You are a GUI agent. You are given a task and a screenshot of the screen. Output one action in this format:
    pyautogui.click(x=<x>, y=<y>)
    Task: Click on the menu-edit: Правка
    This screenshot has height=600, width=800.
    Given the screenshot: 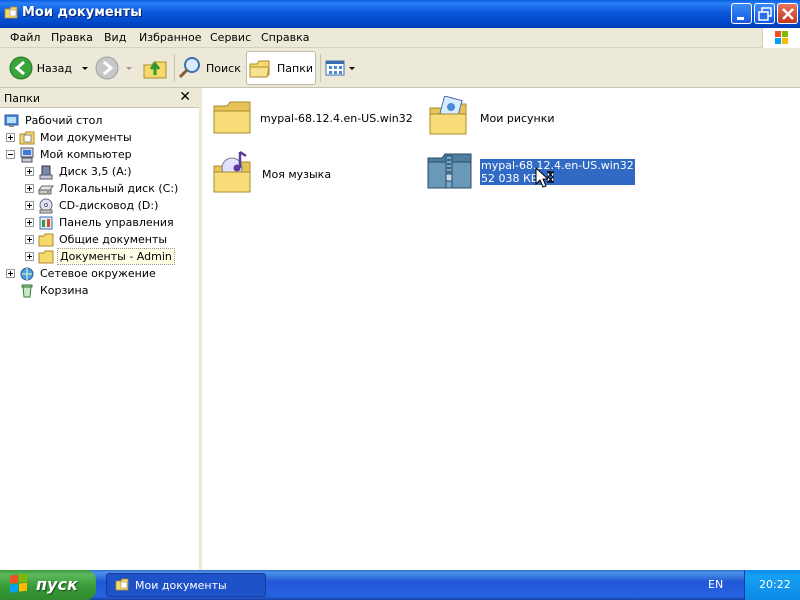 What is the action you would take?
    pyautogui.click(x=72, y=37)
    